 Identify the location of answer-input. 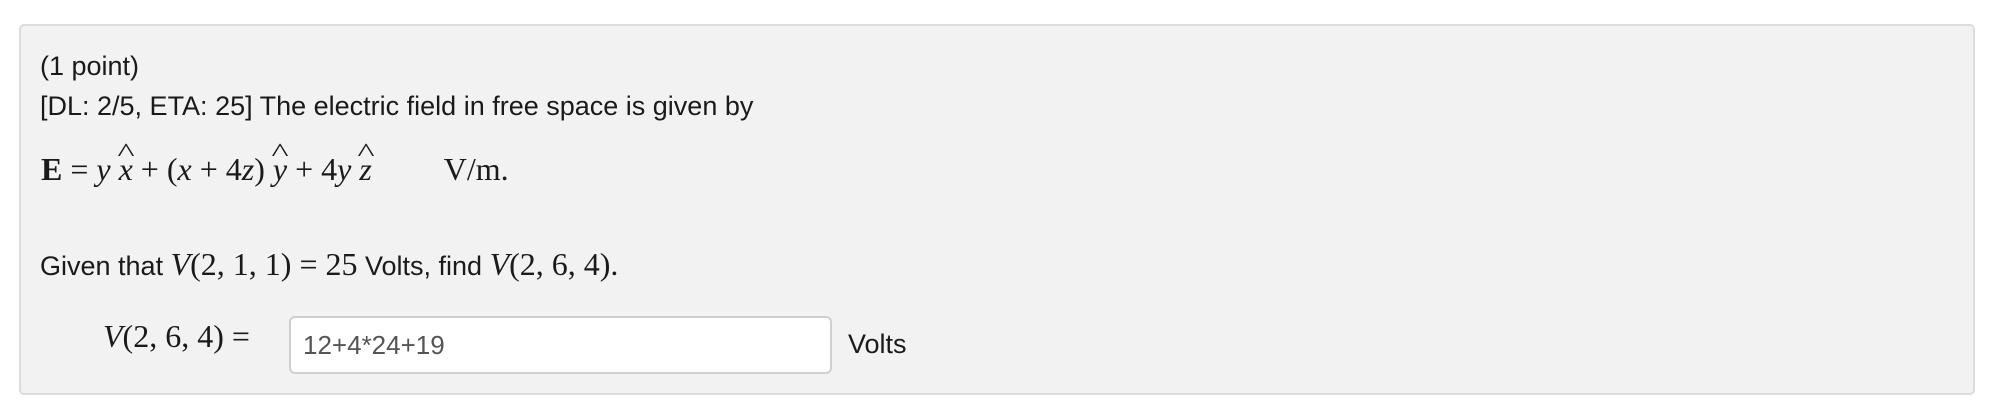
(560, 345).